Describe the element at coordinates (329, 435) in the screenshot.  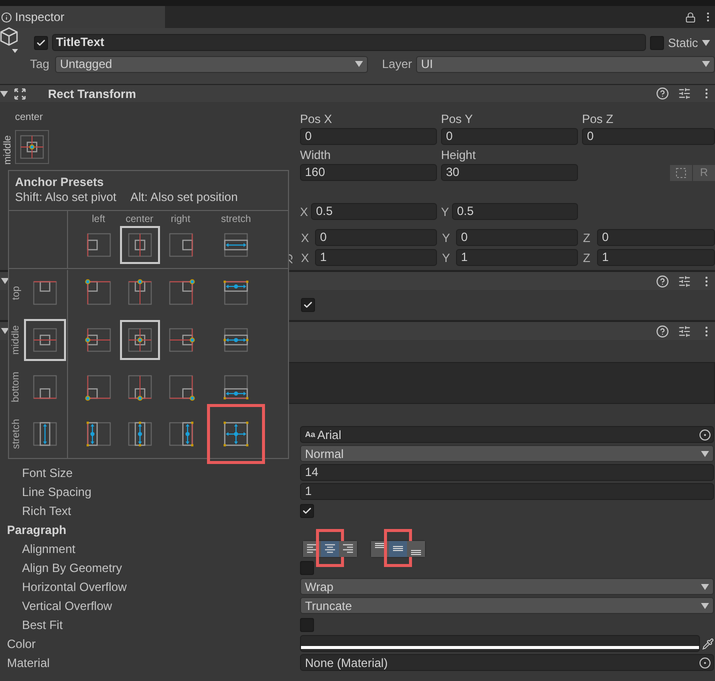
I see `object-value: Arial` at that location.